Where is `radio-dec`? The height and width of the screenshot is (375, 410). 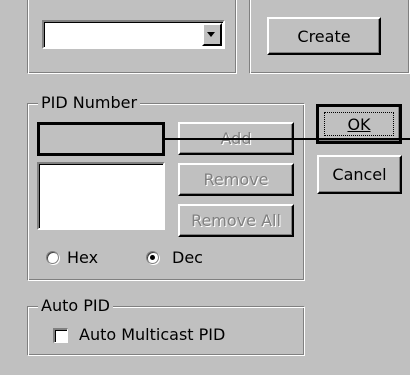
radio-dec is located at coordinates (152, 257).